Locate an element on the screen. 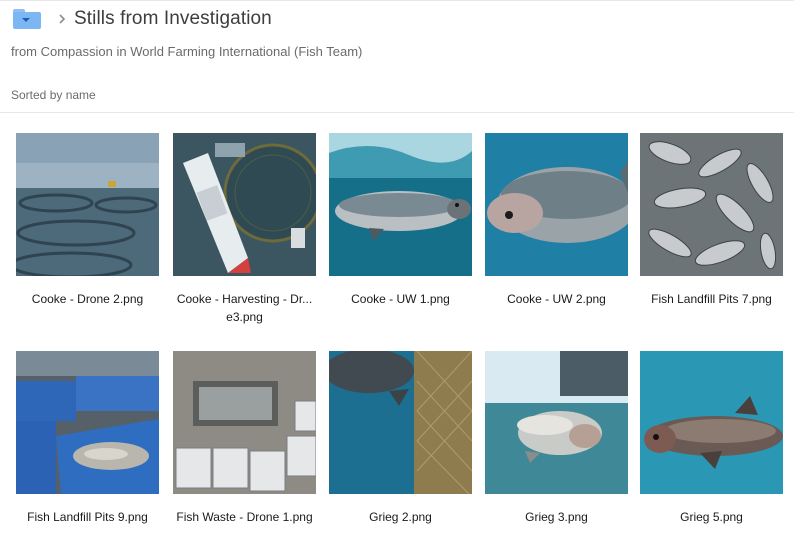  file-tile: Cooke - UW 1.png is located at coordinates (400, 220).